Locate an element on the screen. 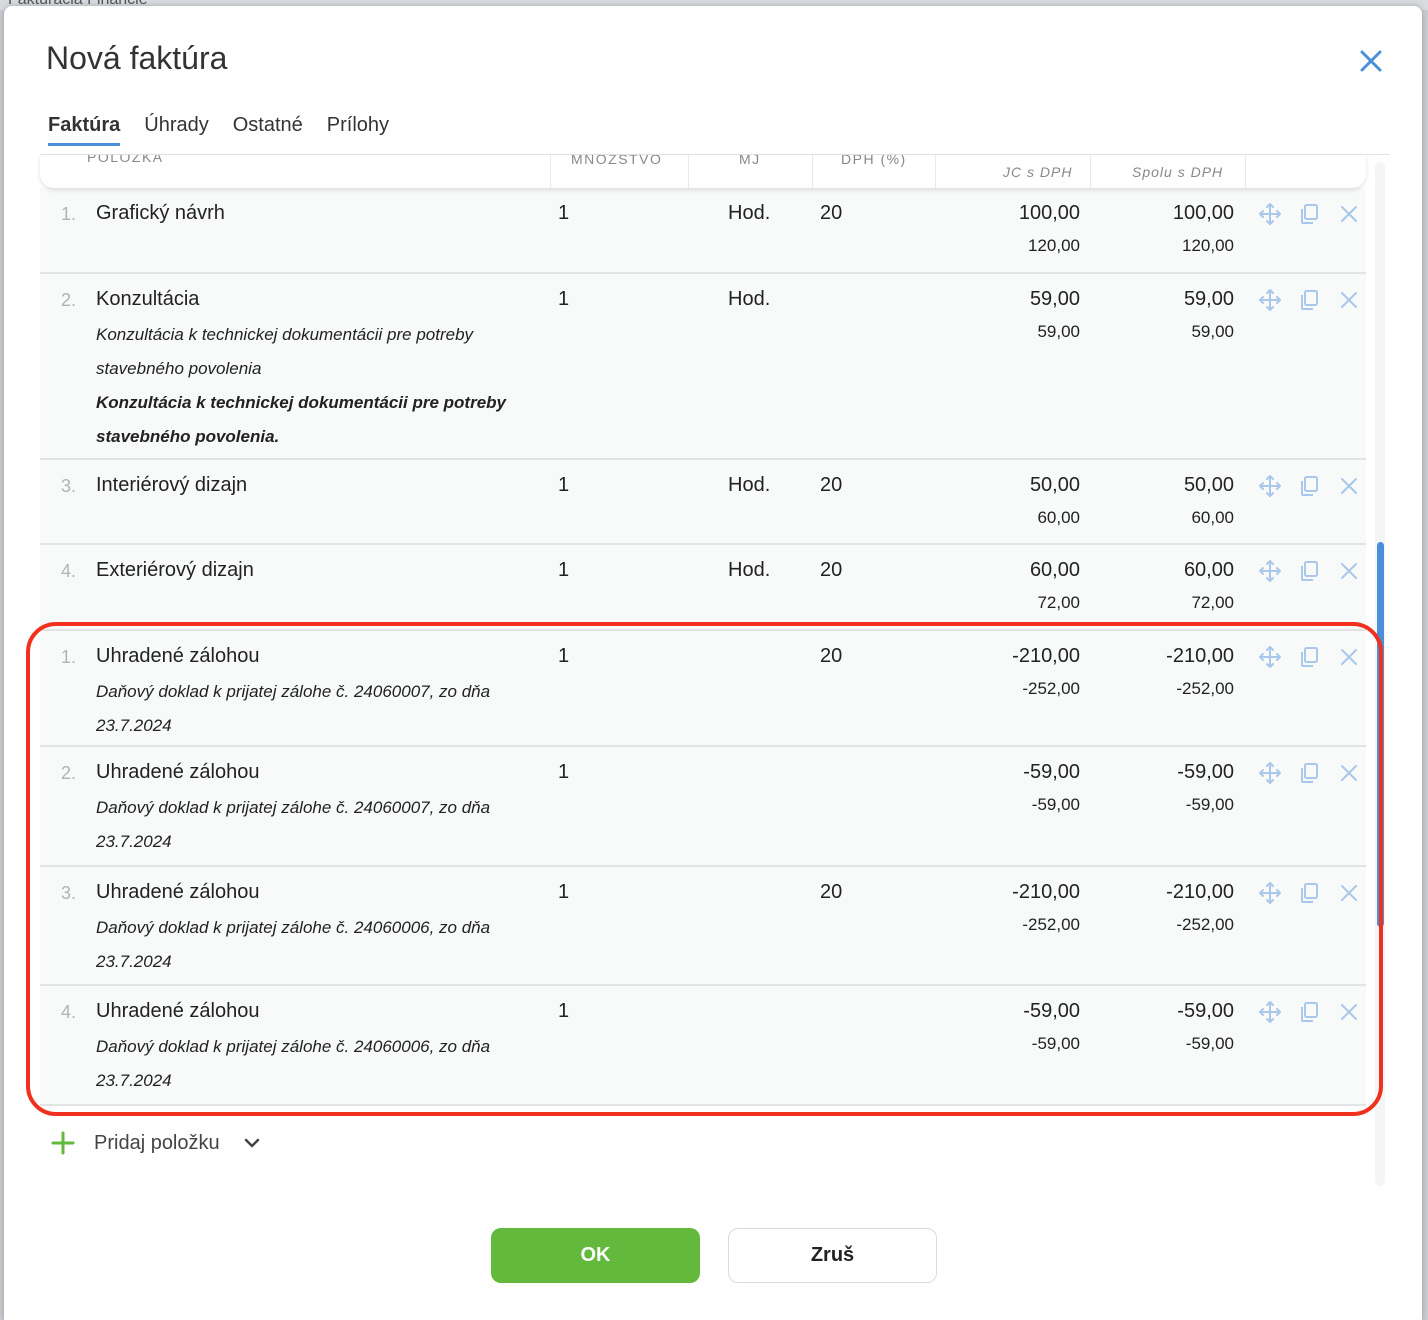  item-name: Konzultácia is located at coordinates (148, 299).